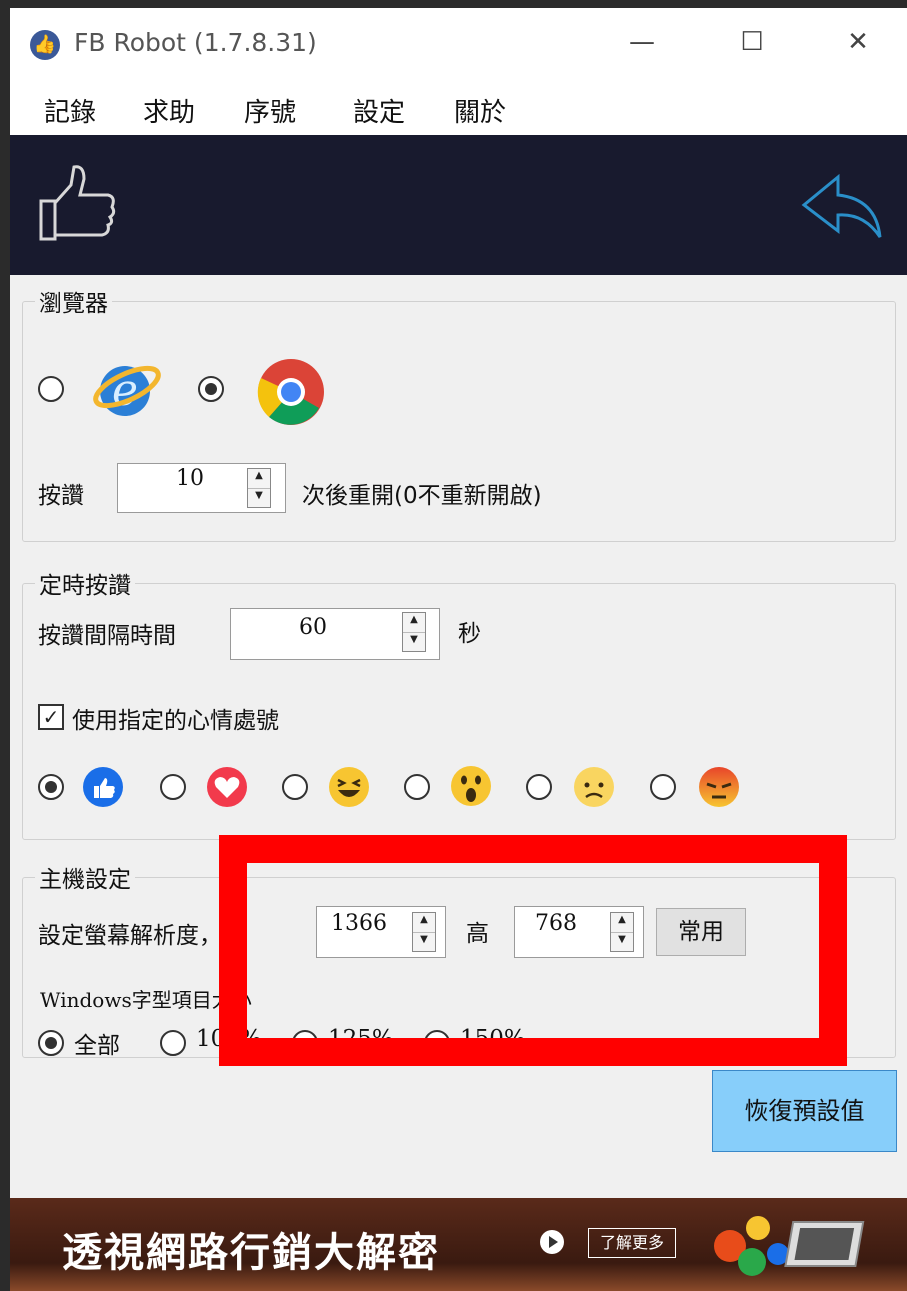 This screenshot has height=1291, width=907. What do you see at coordinates (458, 44) in the screenshot?
I see `title-bar: 👍 FB Robot (1.7.8.31) — ☐ ✕` at bounding box center [458, 44].